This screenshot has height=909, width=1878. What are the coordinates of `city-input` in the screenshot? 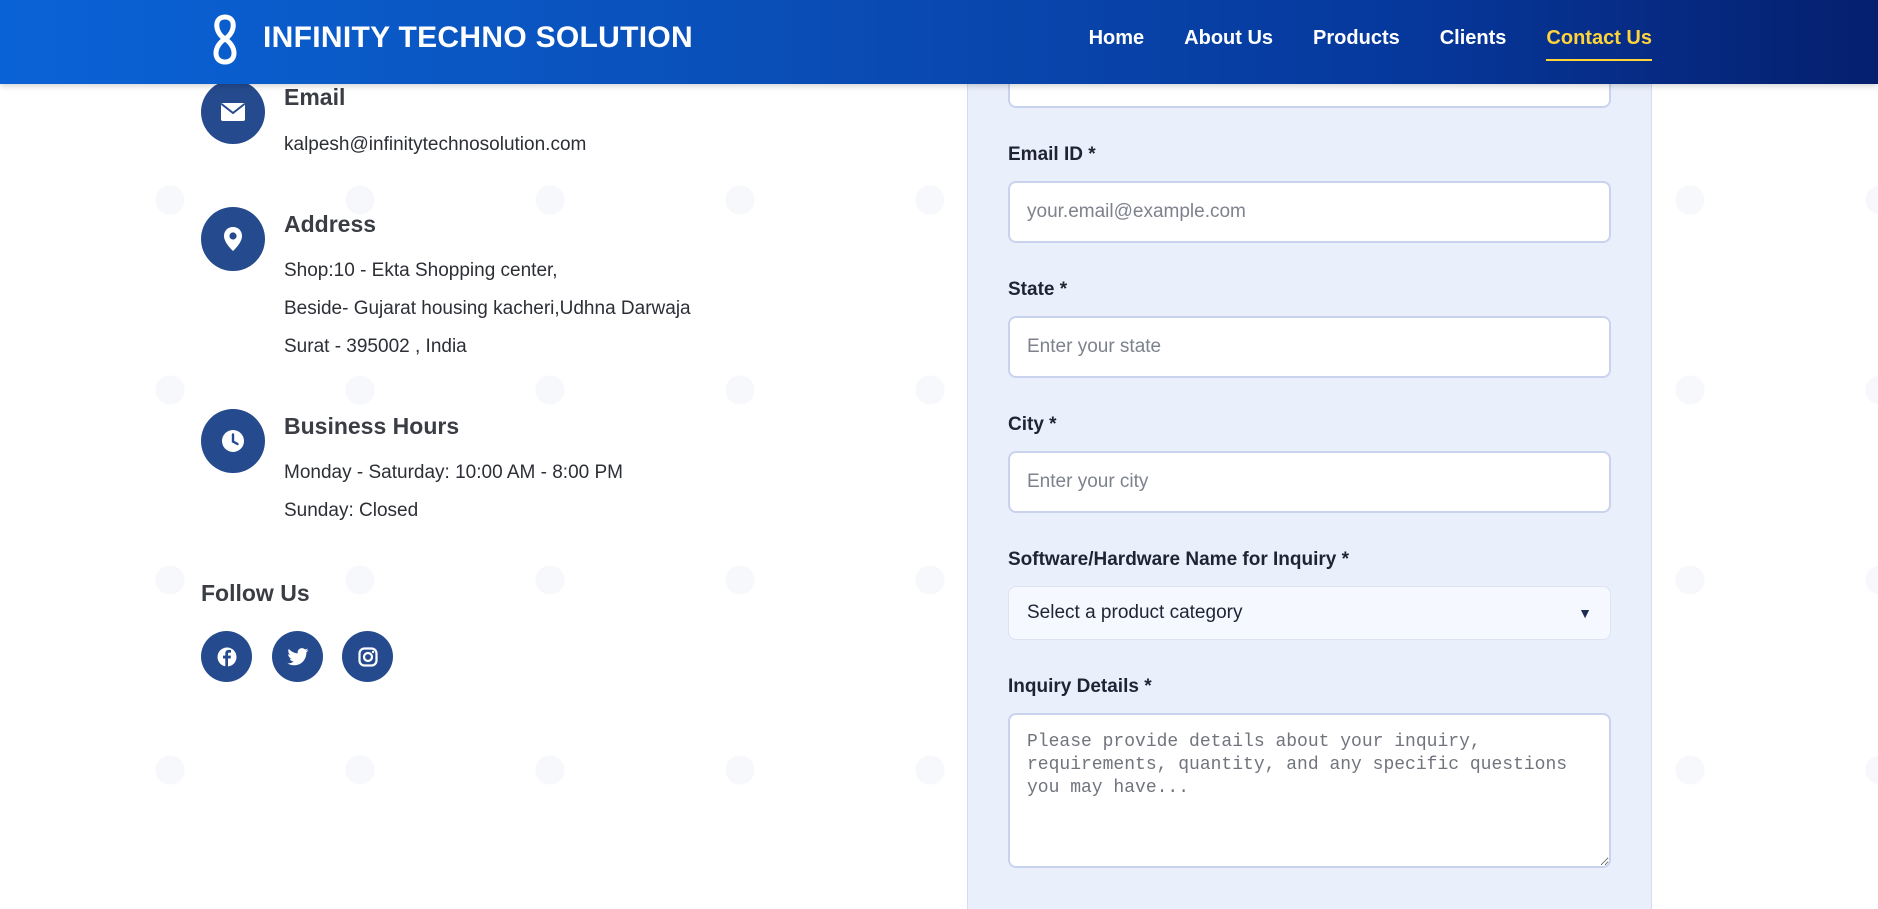 It's located at (1309, 482).